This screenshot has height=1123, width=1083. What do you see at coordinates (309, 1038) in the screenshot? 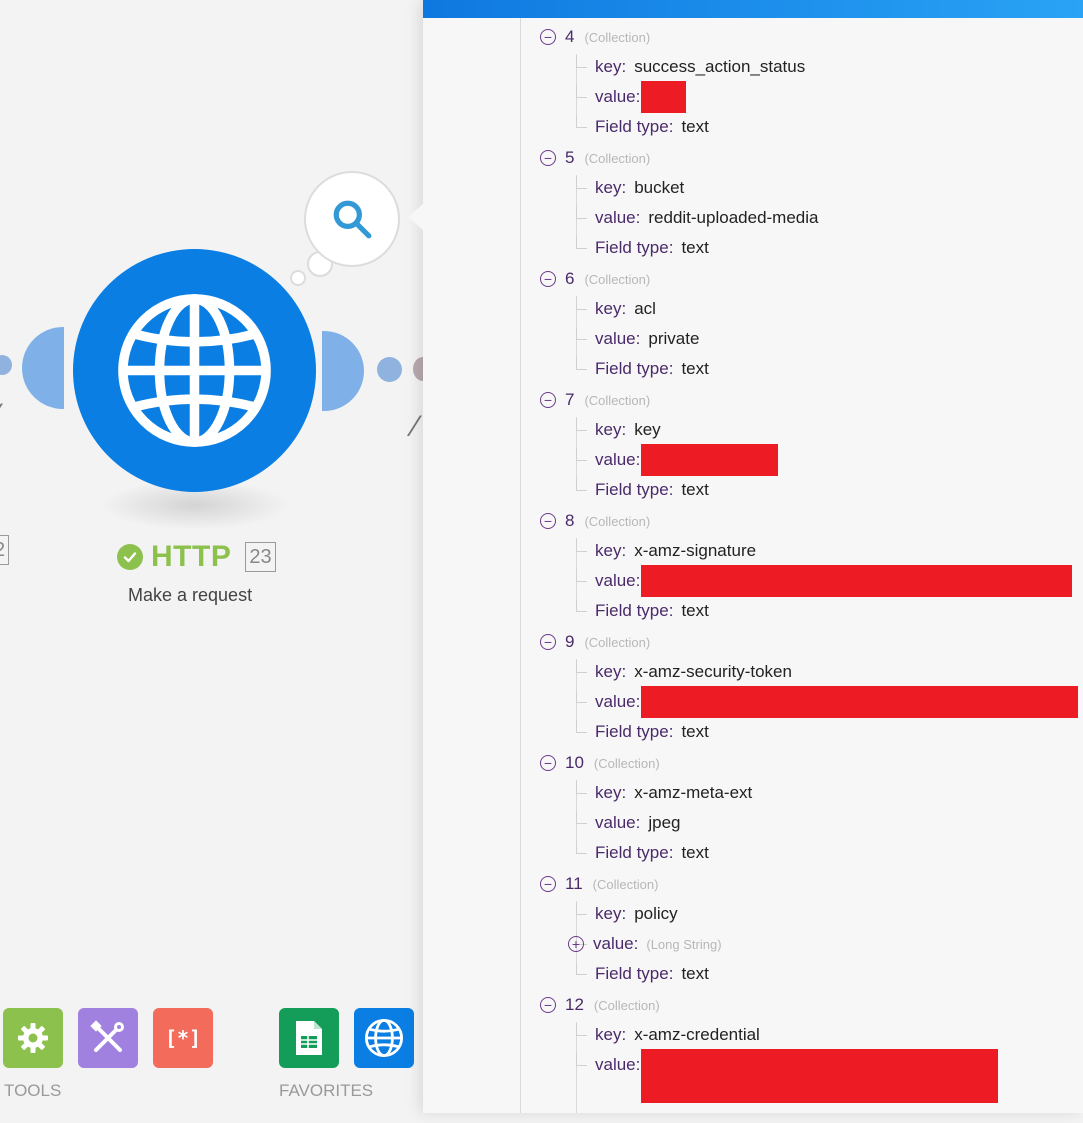
I see `toolbar-google-sheets-button` at bounding box center [309, 1038].